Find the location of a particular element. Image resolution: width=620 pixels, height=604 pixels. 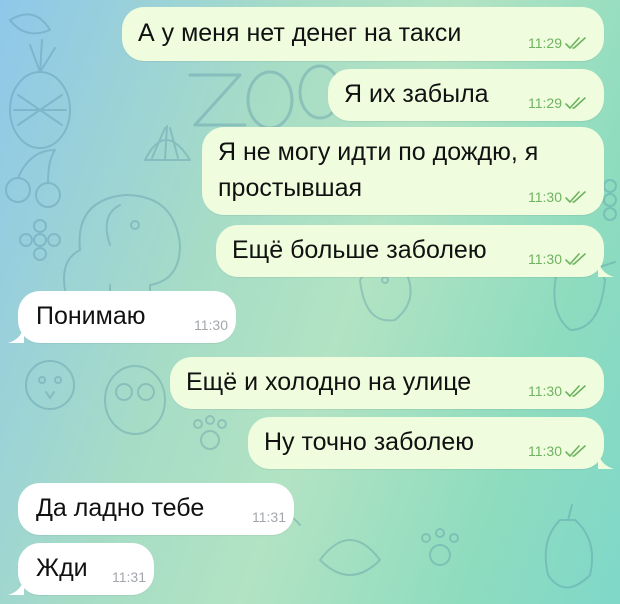

incoming-message: Да ладно тебе 11:31 is located at coordinates (156, 509).